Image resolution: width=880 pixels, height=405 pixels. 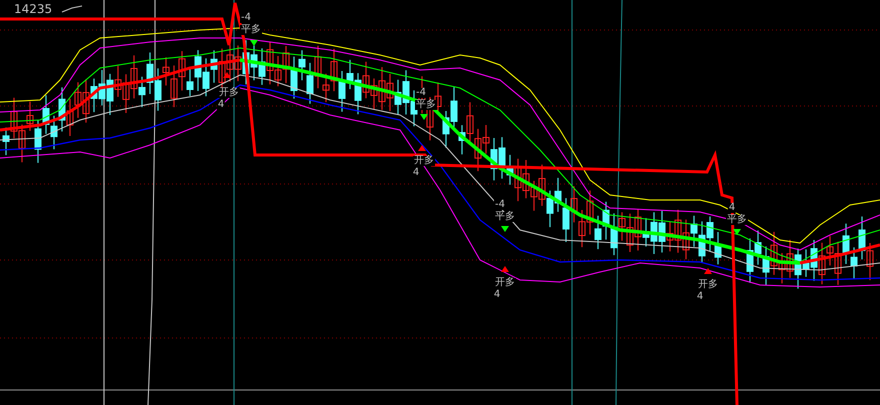 I want to click on leader-line, so click(x=72, y=9).